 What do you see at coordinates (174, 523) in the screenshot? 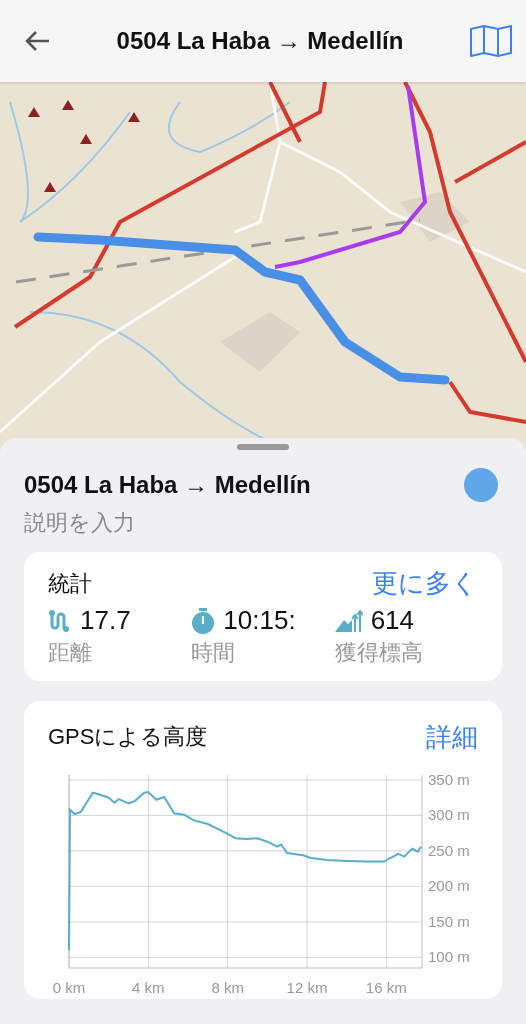
I see `description-field: 説明を入力` at bounding box center [174, 523].